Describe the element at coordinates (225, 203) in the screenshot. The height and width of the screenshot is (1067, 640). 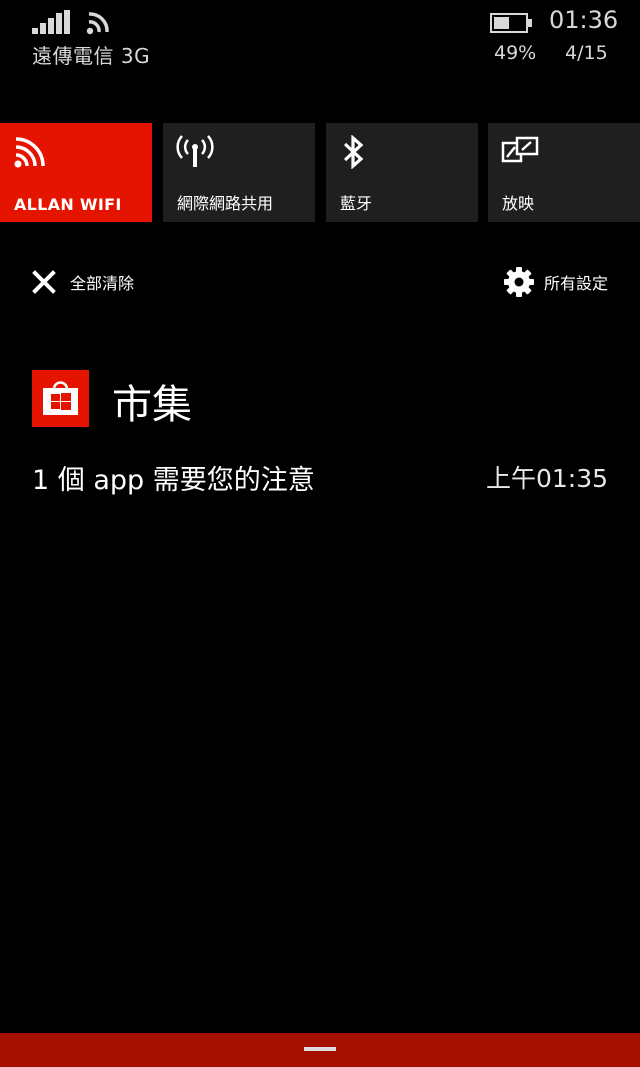
I see `quick-action-label: 網際網路共用` at that location.